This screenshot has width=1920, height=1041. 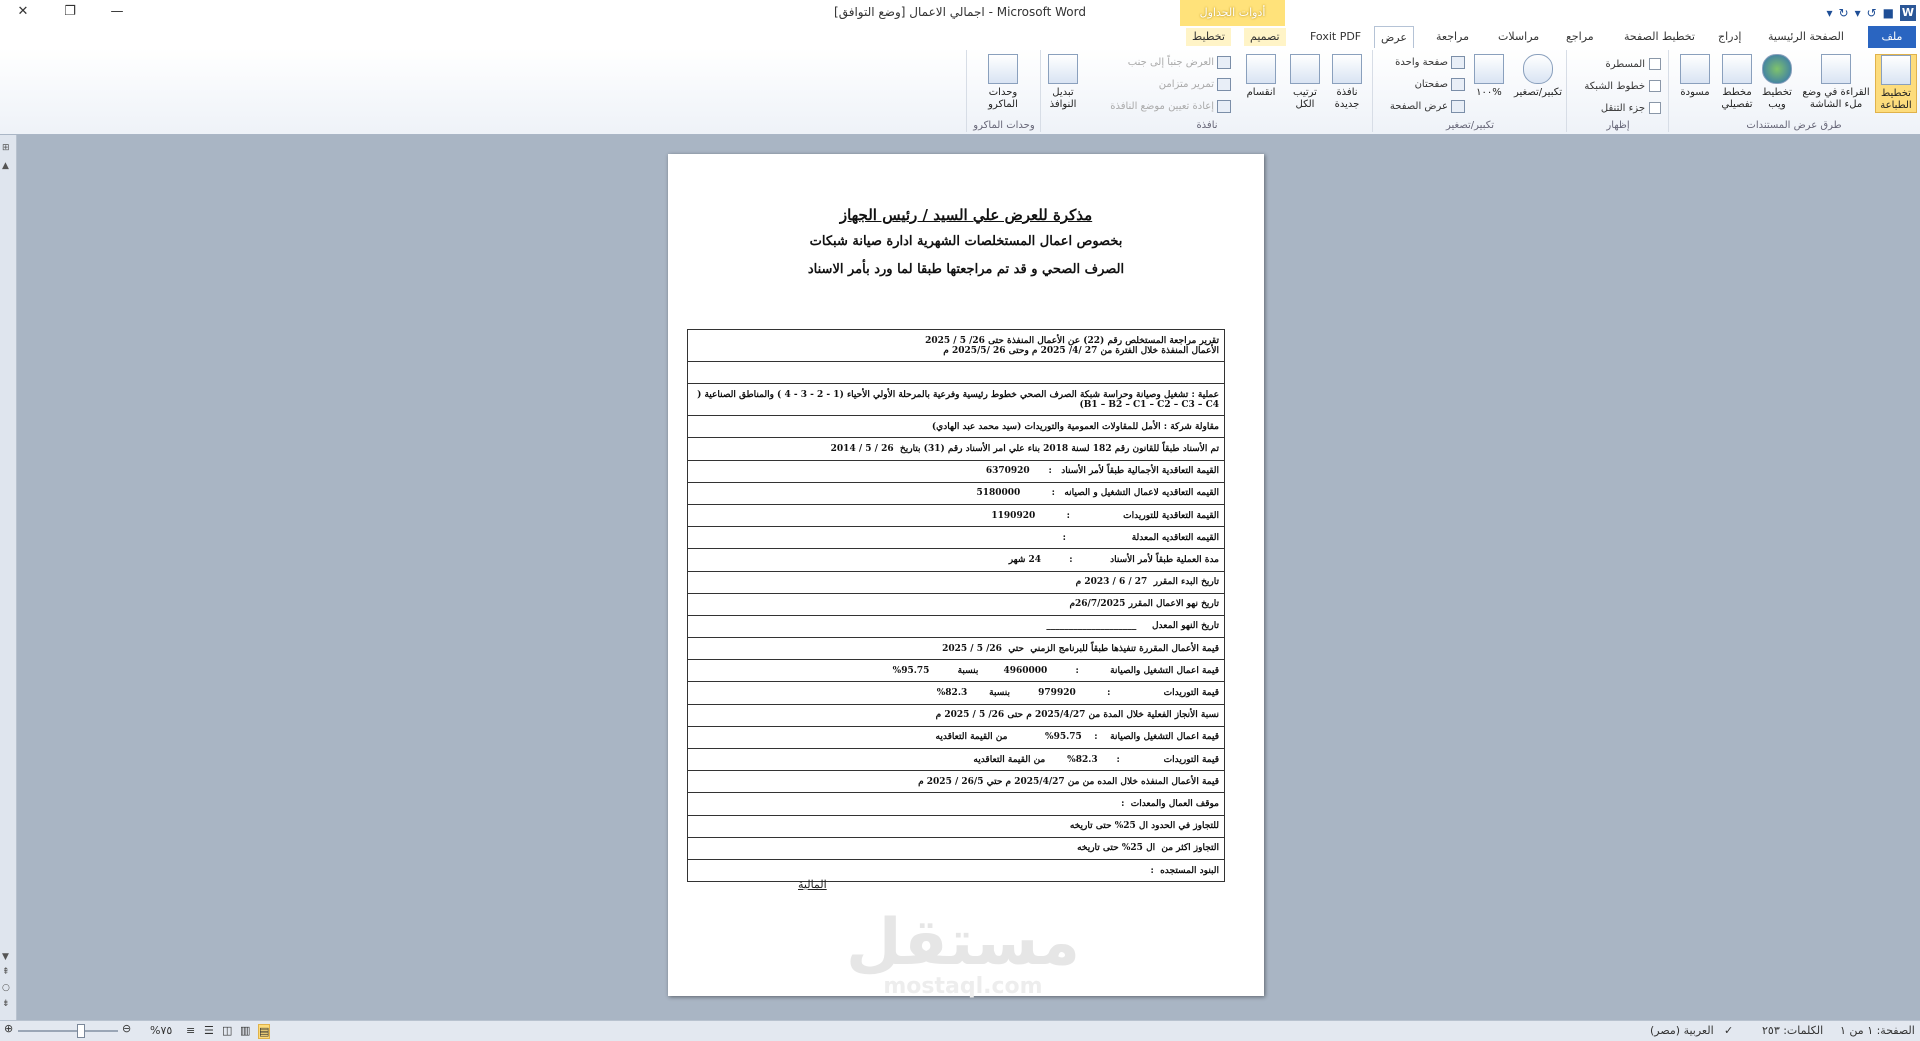 I want to click on language-status: العربية (مصر), so click(x=1682, y=1030).